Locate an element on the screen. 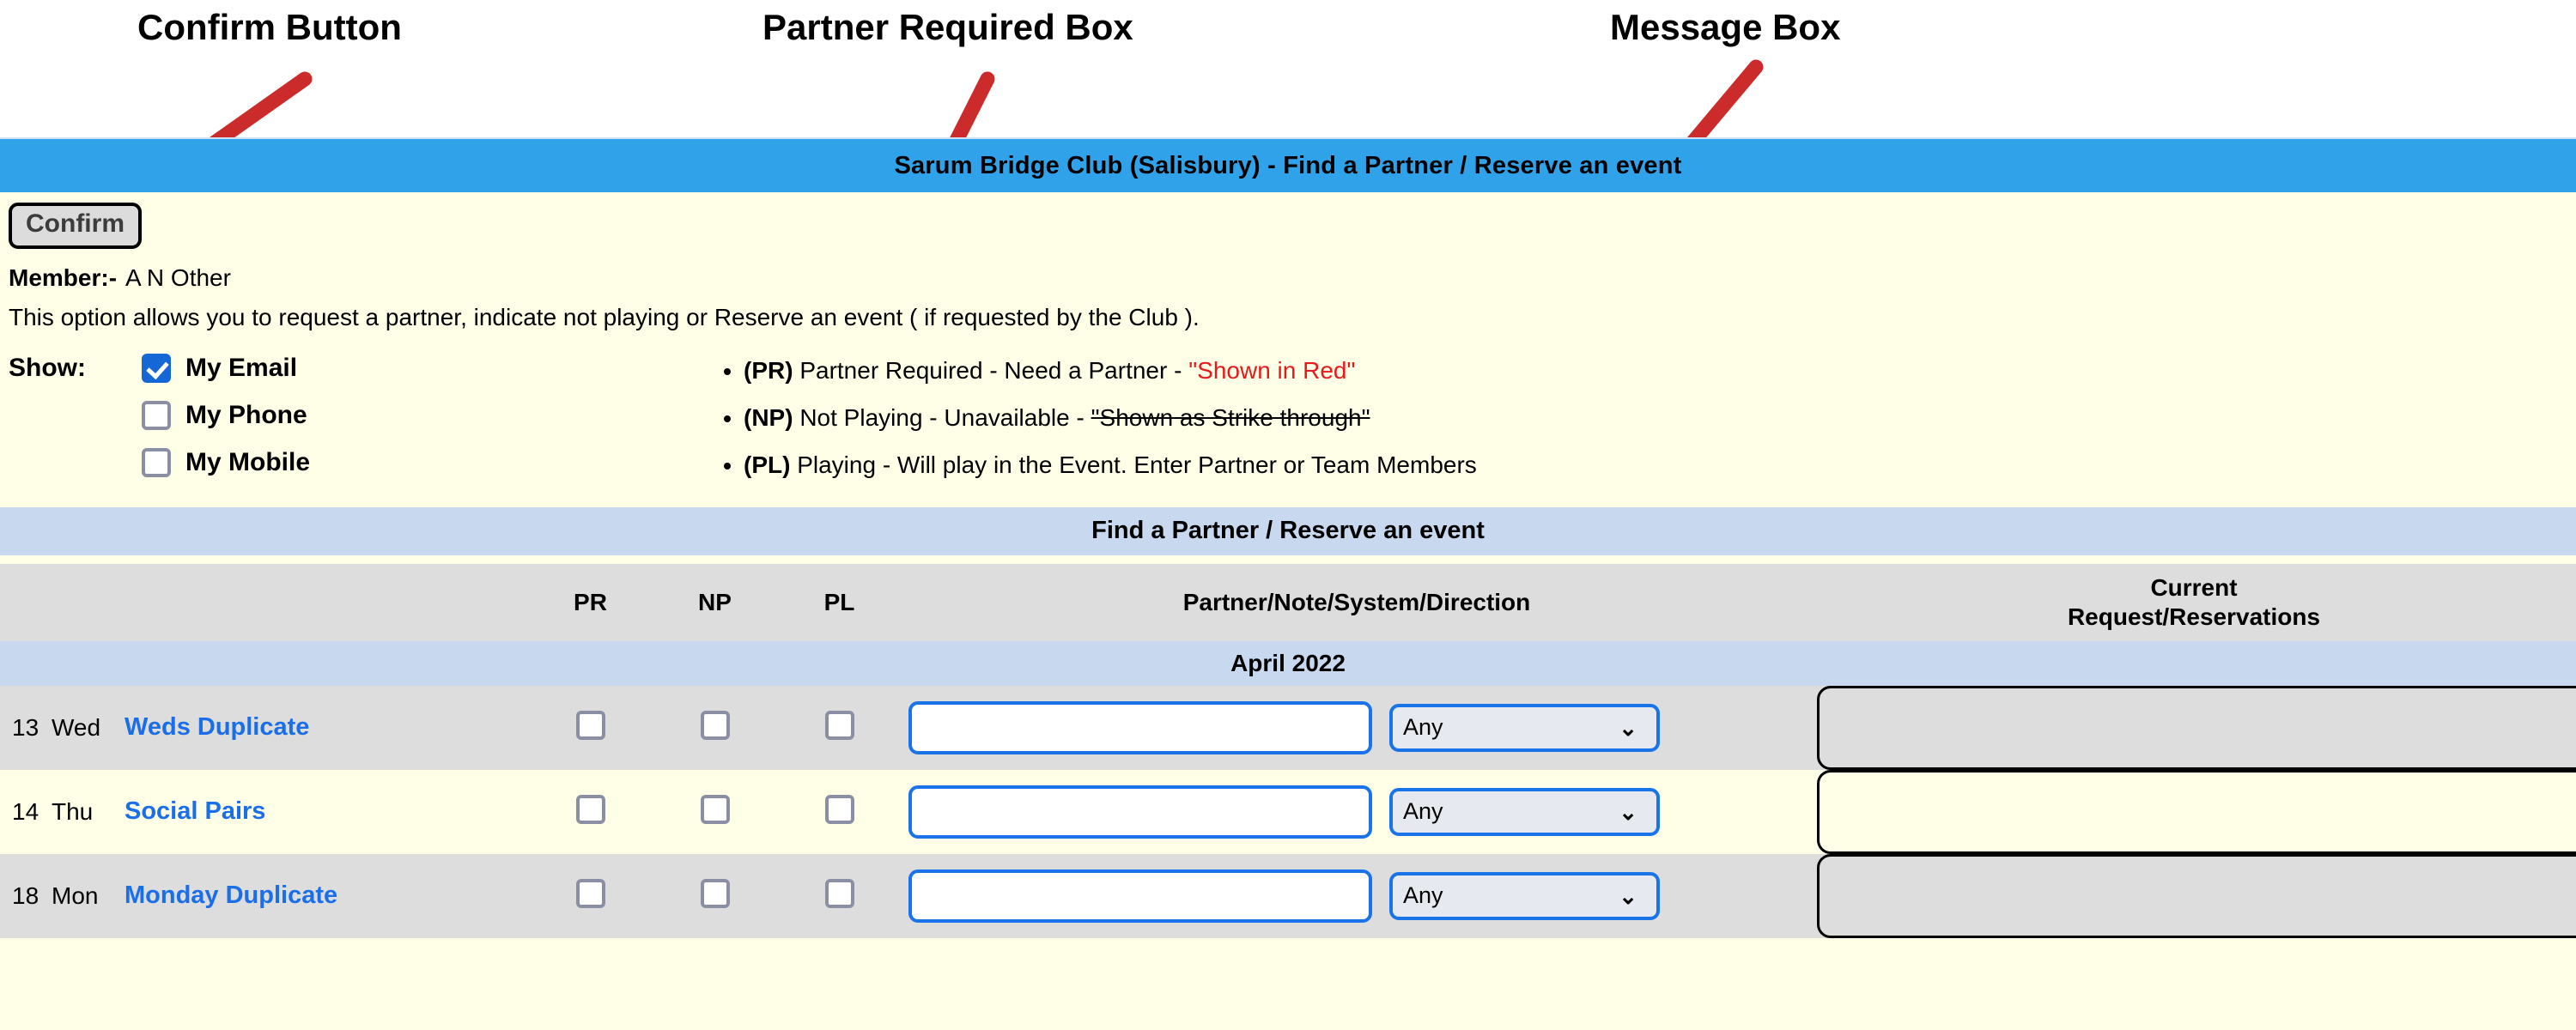 This screenshot has height=1030, width=2576. table-row: 18 Mon Monday Duplicate Any ⌄ is located at coordinates (1288, 895).